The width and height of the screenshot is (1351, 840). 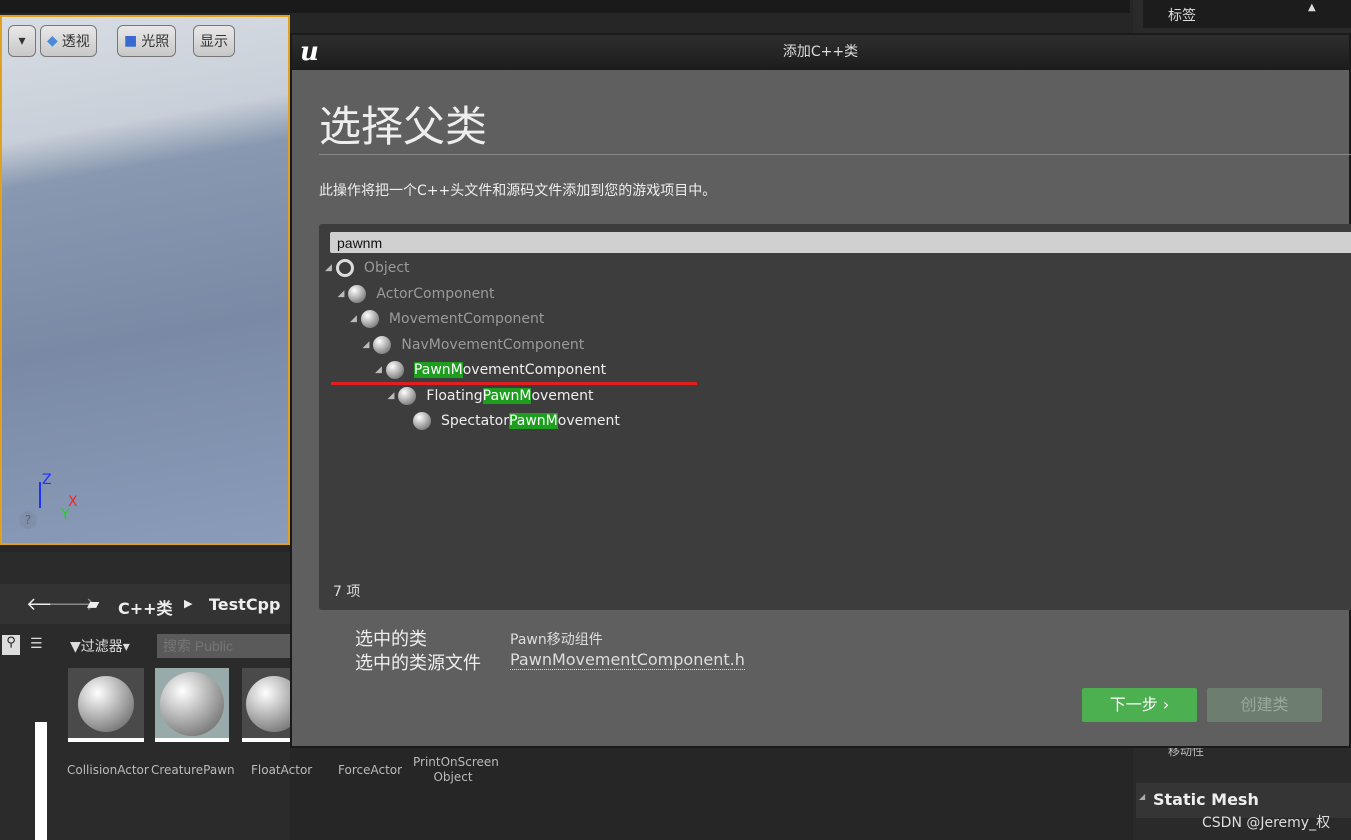 I want to click on tags-label: 标签, so click(x=1182, y=16).